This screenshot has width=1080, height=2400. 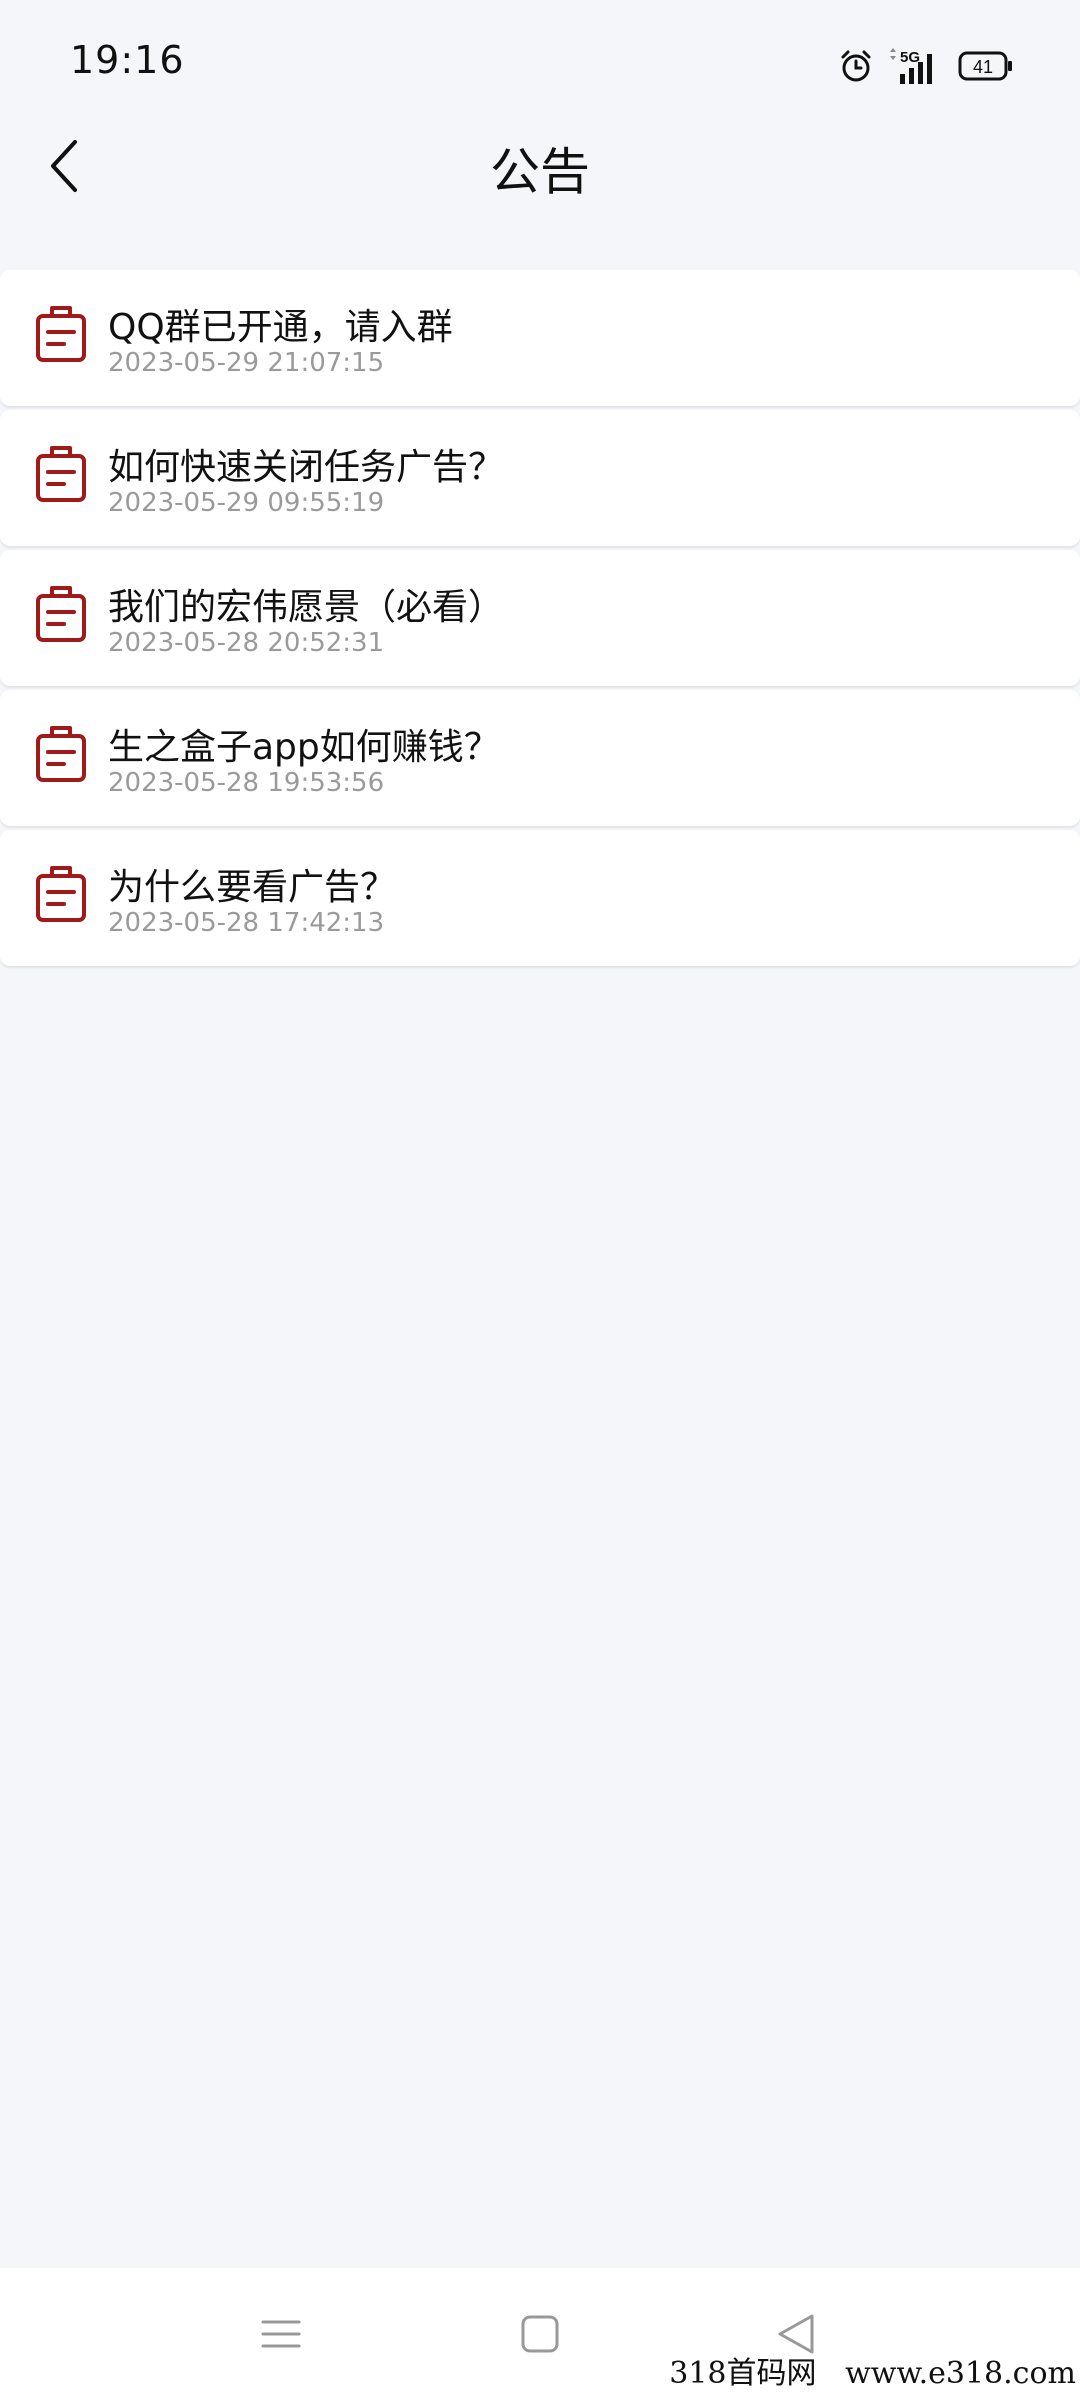 What do you see at coordinates (306, 607) in the screenshot?
I see `notice-title: 我们的宏伟愿景（必看）` at bounding box center [306, 607].